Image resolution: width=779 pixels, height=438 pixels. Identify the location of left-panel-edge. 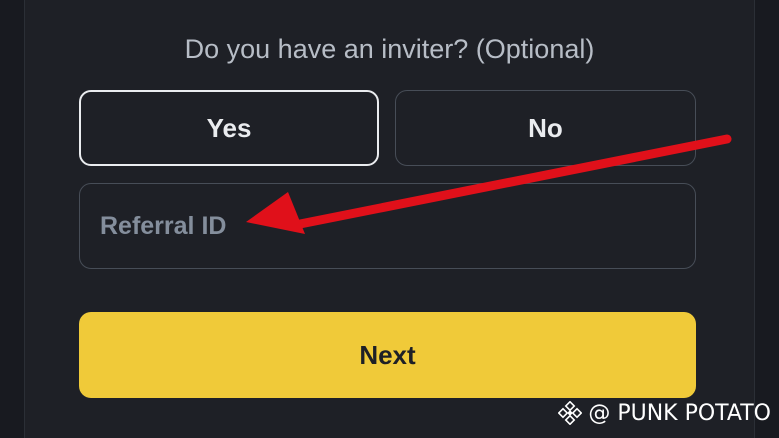
(12, 219).